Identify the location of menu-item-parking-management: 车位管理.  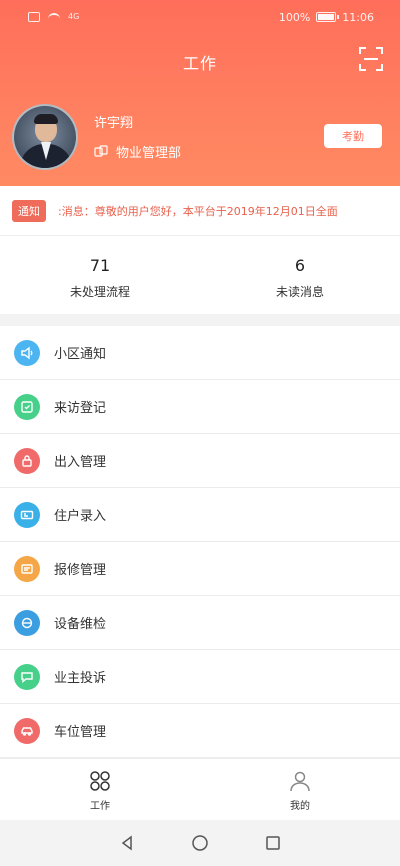
(200, 731).